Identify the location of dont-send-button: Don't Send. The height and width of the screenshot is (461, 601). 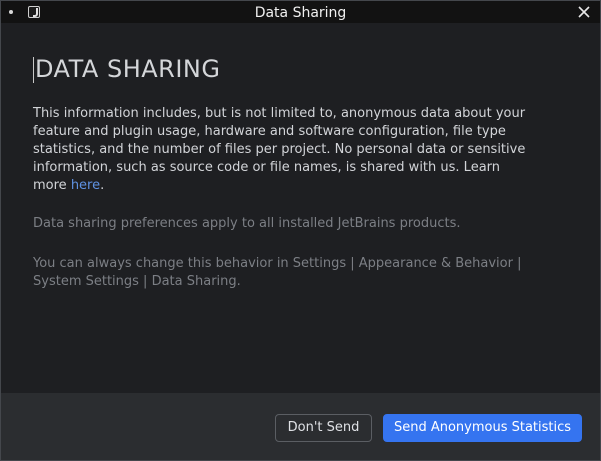
(323, 428).